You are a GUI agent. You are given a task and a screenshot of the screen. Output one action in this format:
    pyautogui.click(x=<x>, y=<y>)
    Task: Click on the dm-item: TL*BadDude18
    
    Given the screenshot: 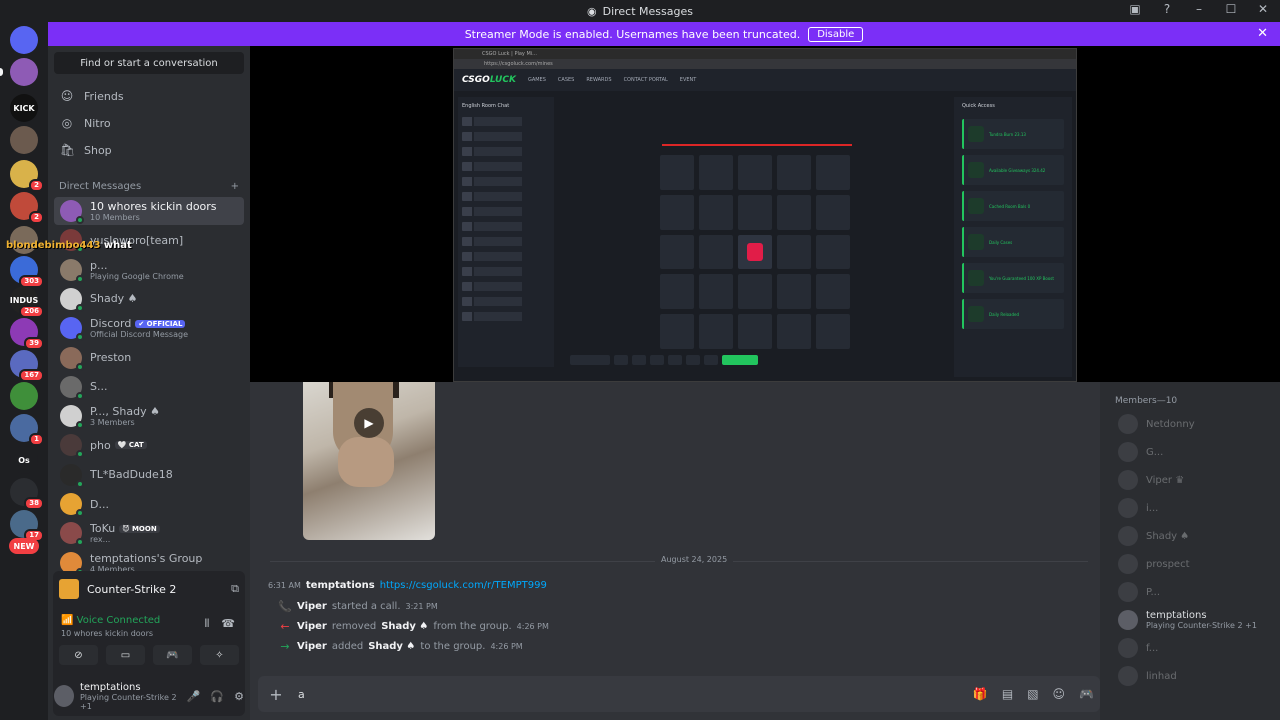 What is the action you would take?
    pyautogui.click(x=149, y=475)
    